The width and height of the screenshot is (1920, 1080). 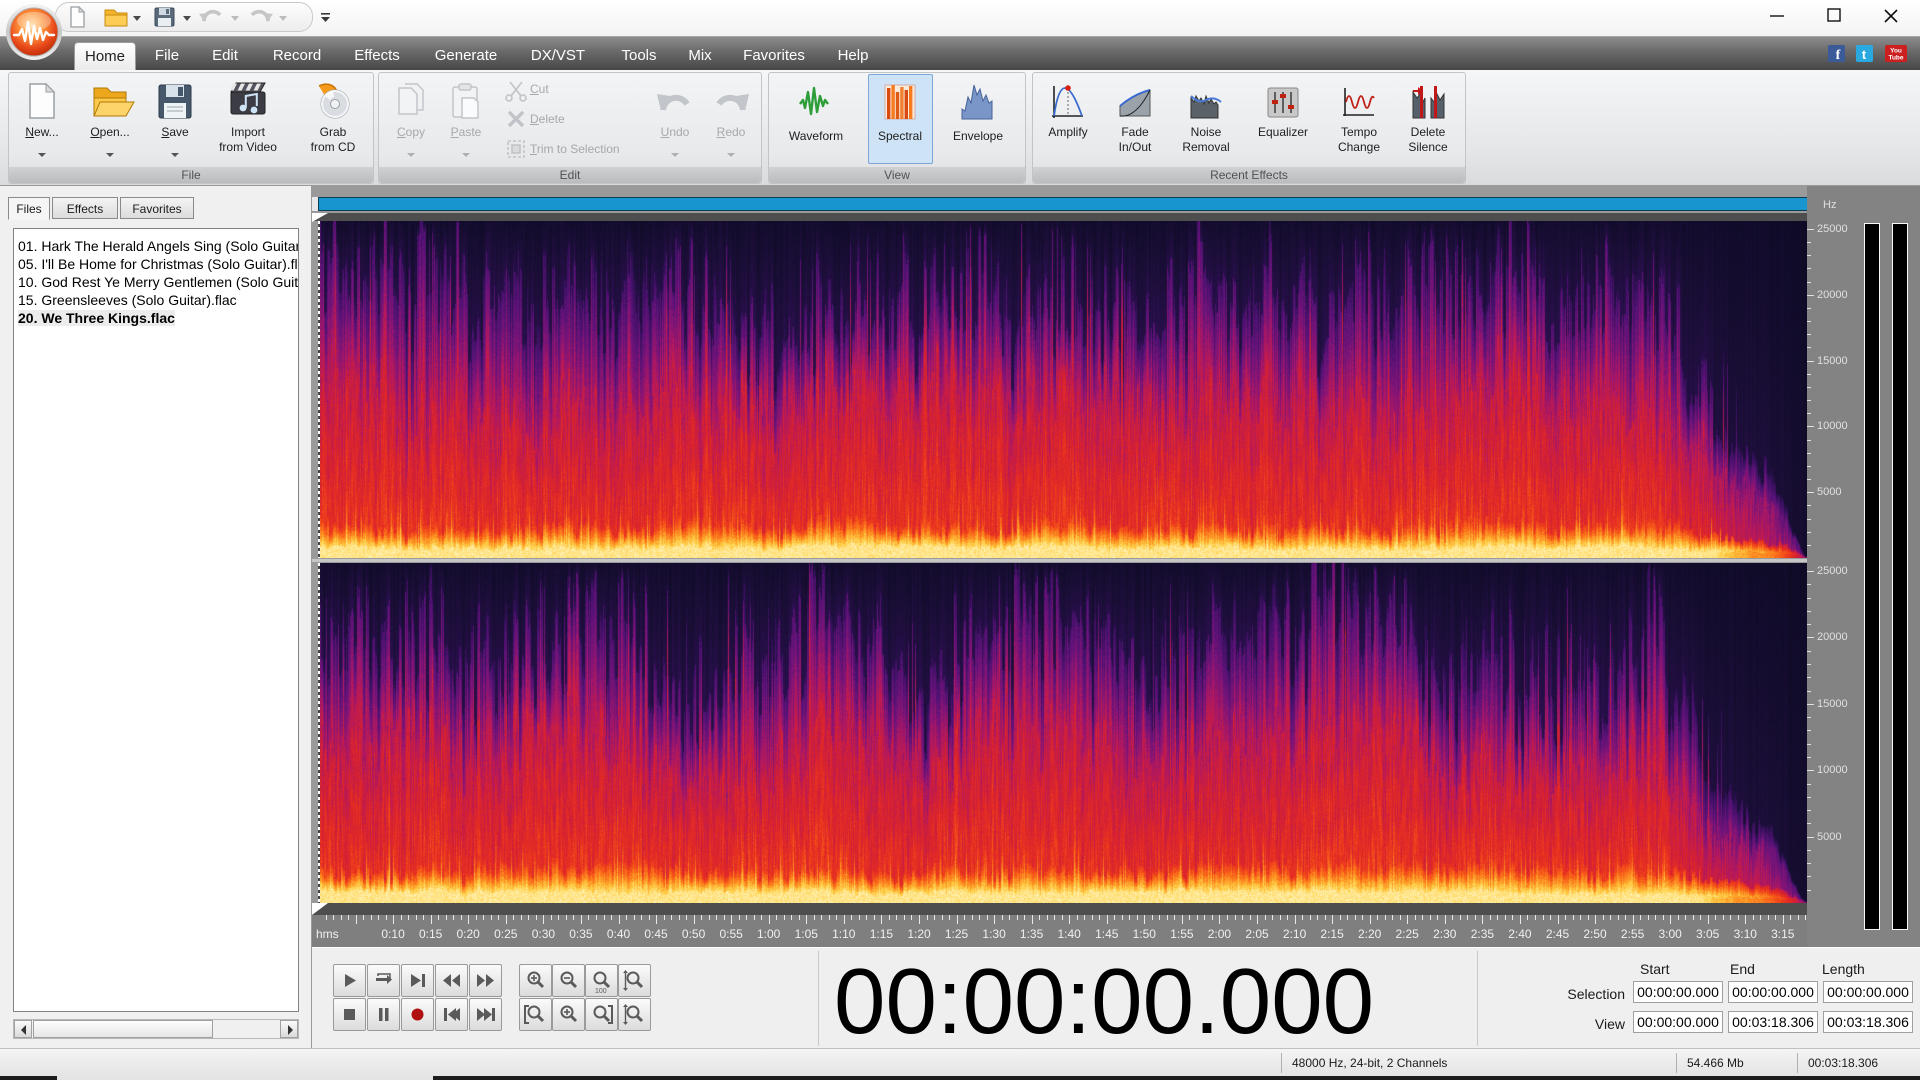 What do you see at coordinates (1895, 58) in the screenshot?
I see `svg-text: Tube` at bounding box center [1895, 58].